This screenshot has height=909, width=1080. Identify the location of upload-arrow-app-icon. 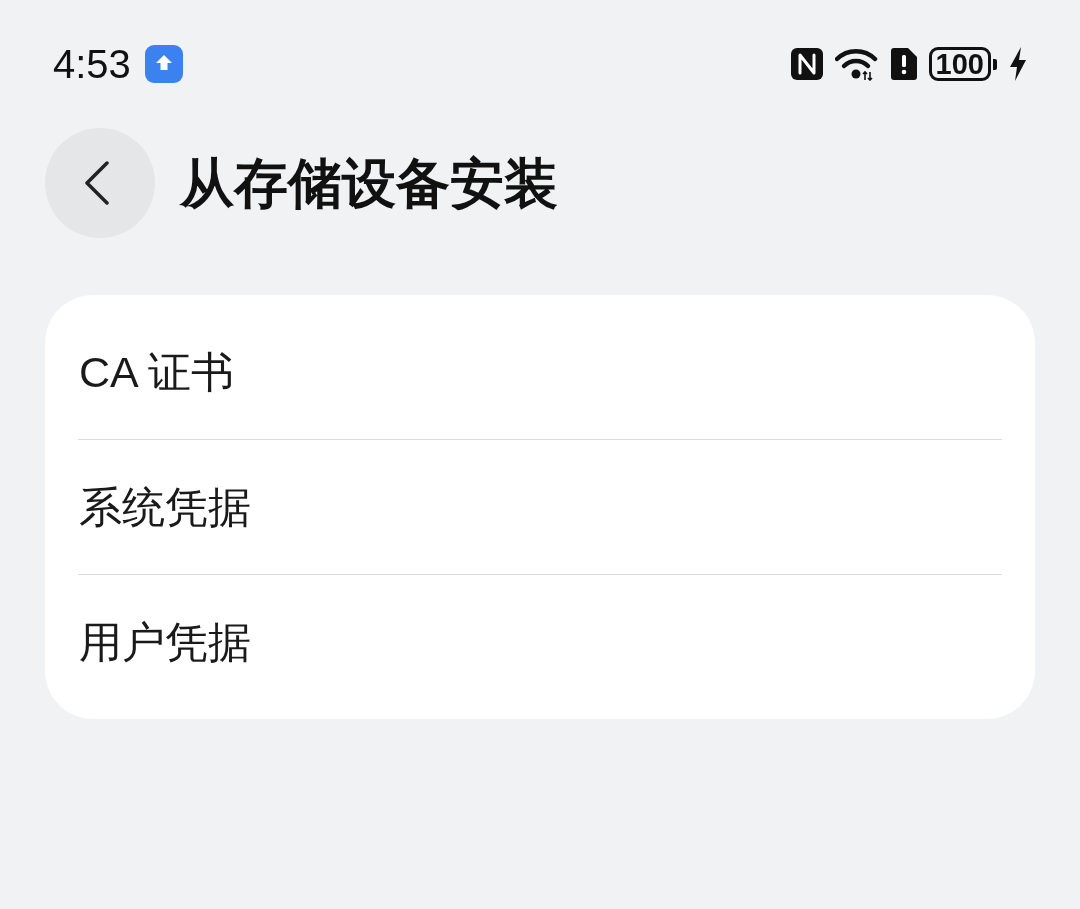
(163, 64).